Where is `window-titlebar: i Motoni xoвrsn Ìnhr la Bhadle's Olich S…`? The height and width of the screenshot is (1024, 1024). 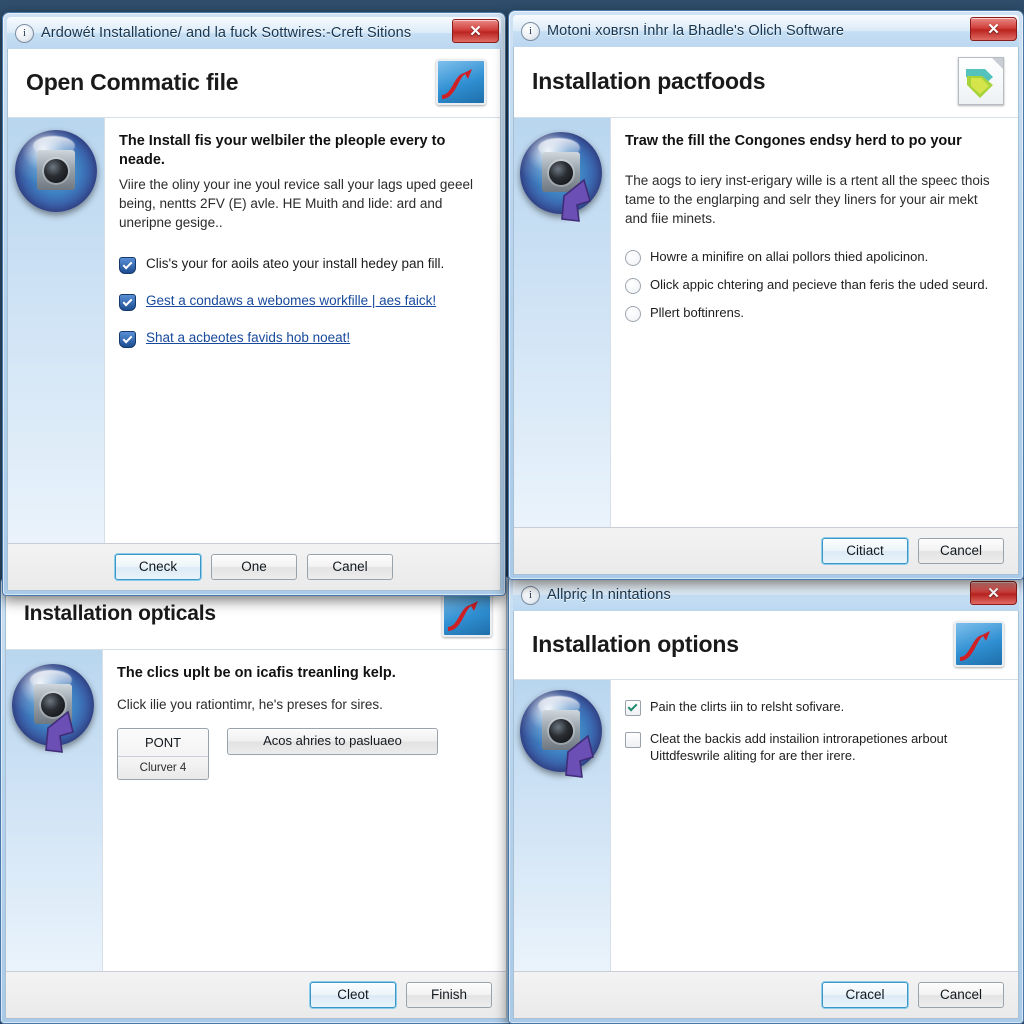 window-titlebar: i Motoni xoвrsn Ìnhr la Bhadle's Olich S… is located at coordinates (766, 31).